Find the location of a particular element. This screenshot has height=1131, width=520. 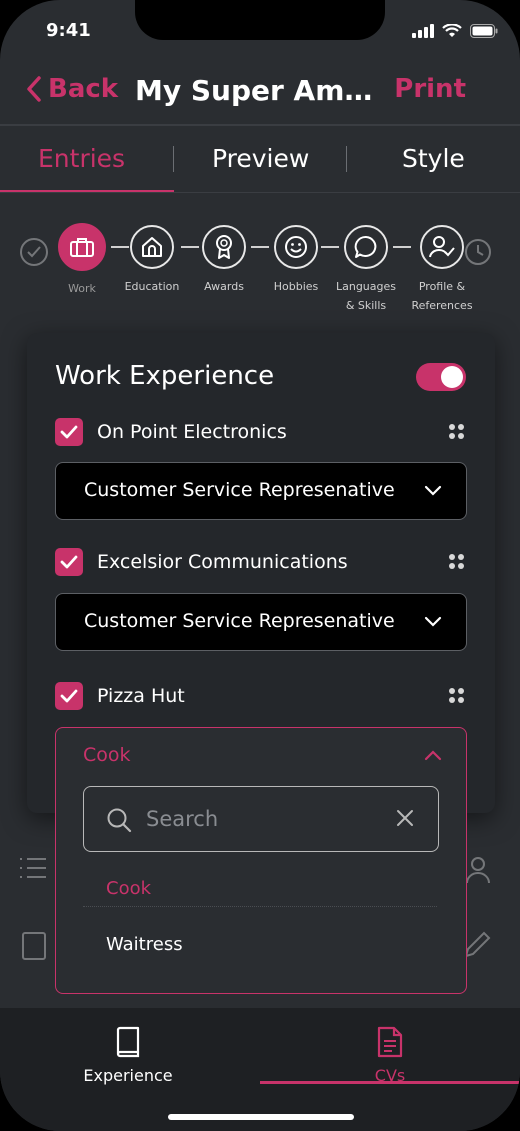

bottom-tab-bar: Experience CVs is located at coordinates (260, 1069).